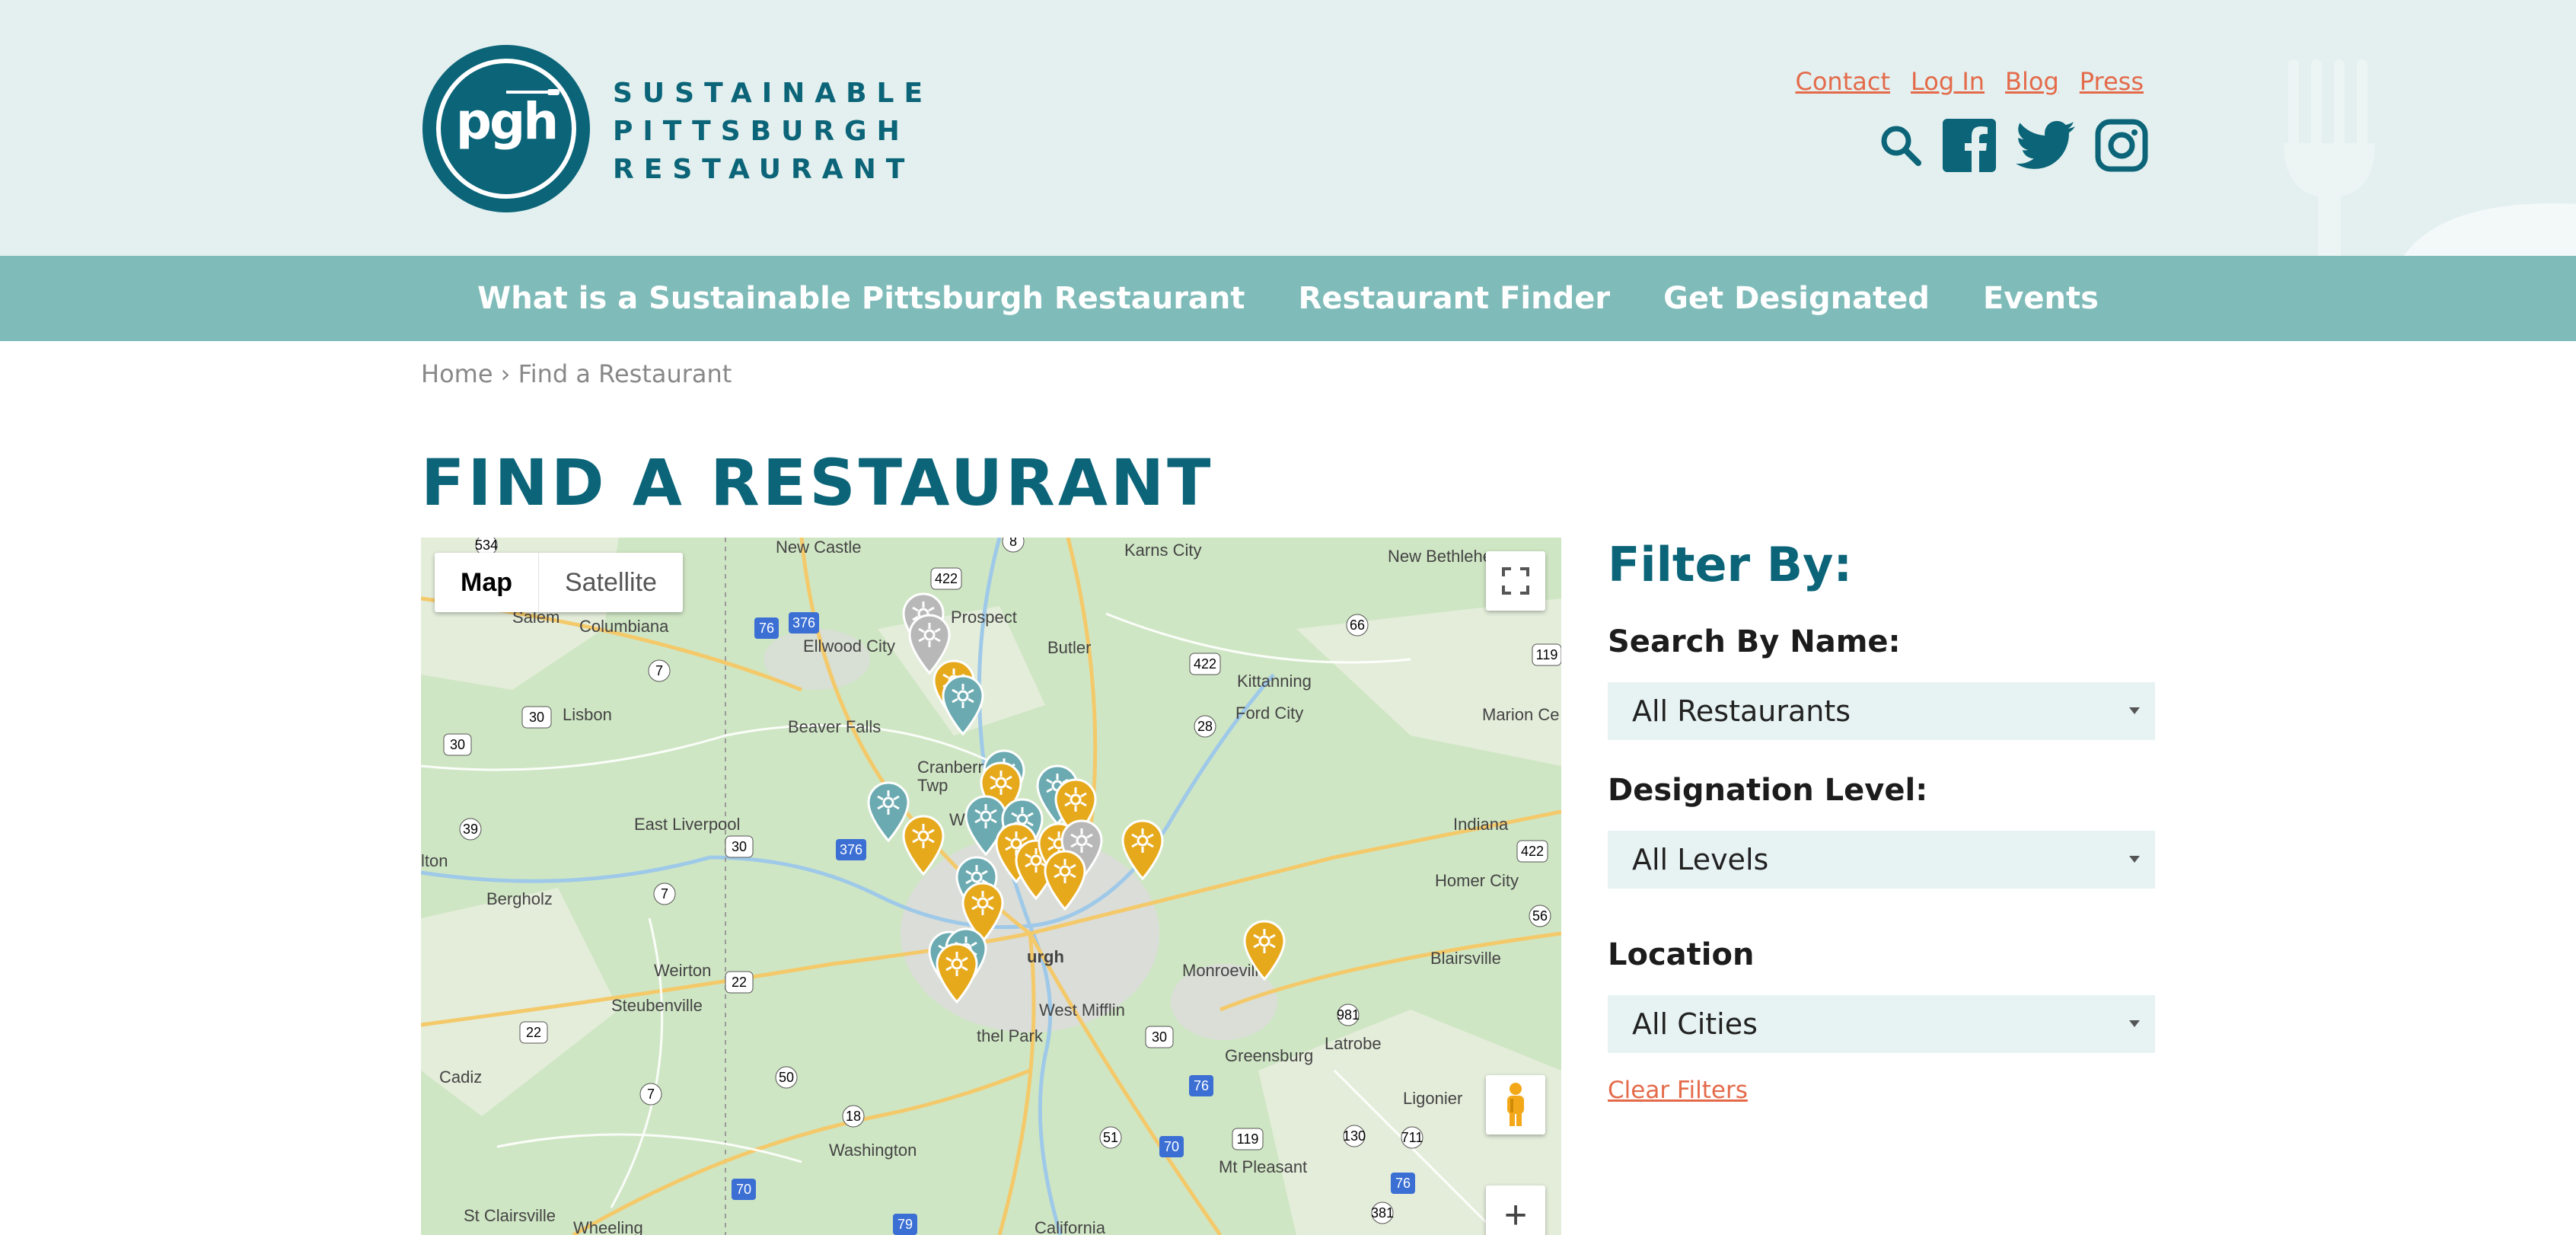 This screenshot has height=1235, width=2576. What do you see at coordinates (1349, 1015) in the screenshot?
I see `svg-text: 981` at bounding box center [1349, 1015].